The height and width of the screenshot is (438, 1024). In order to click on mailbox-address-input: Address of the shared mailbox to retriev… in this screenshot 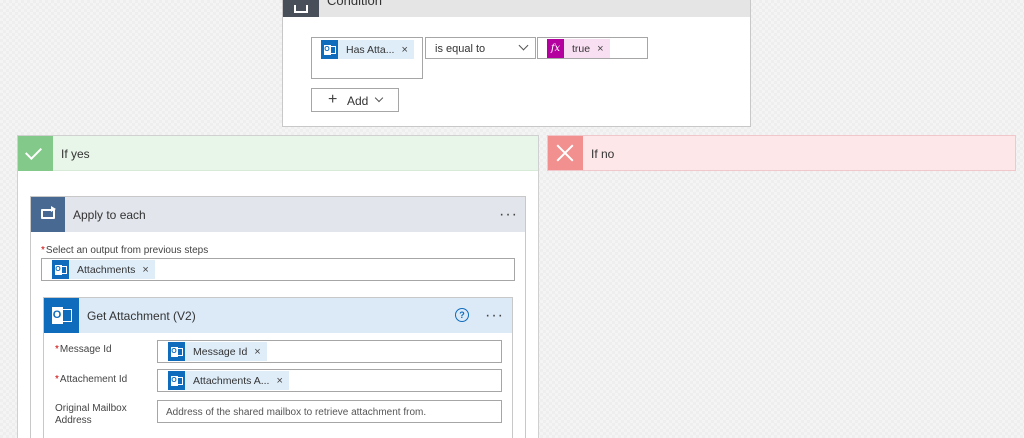, I will do `click(329, 411)`.